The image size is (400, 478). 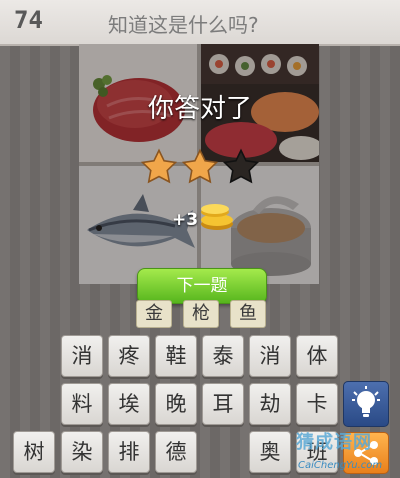 I want to click on key-character: 埃, so click(x=129, y=404).